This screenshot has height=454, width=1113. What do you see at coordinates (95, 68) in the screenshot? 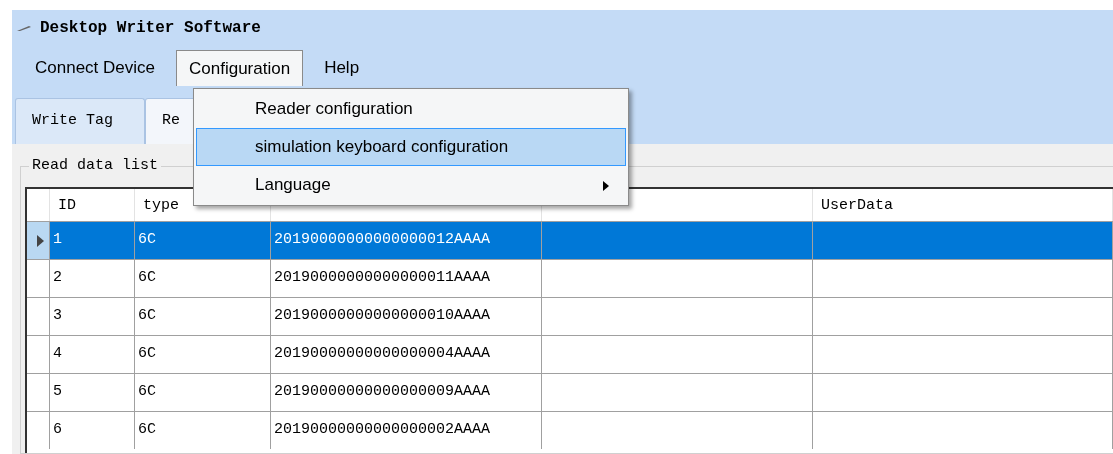
I see `menu-item: Connect Device` at bounding box center [95, 68].